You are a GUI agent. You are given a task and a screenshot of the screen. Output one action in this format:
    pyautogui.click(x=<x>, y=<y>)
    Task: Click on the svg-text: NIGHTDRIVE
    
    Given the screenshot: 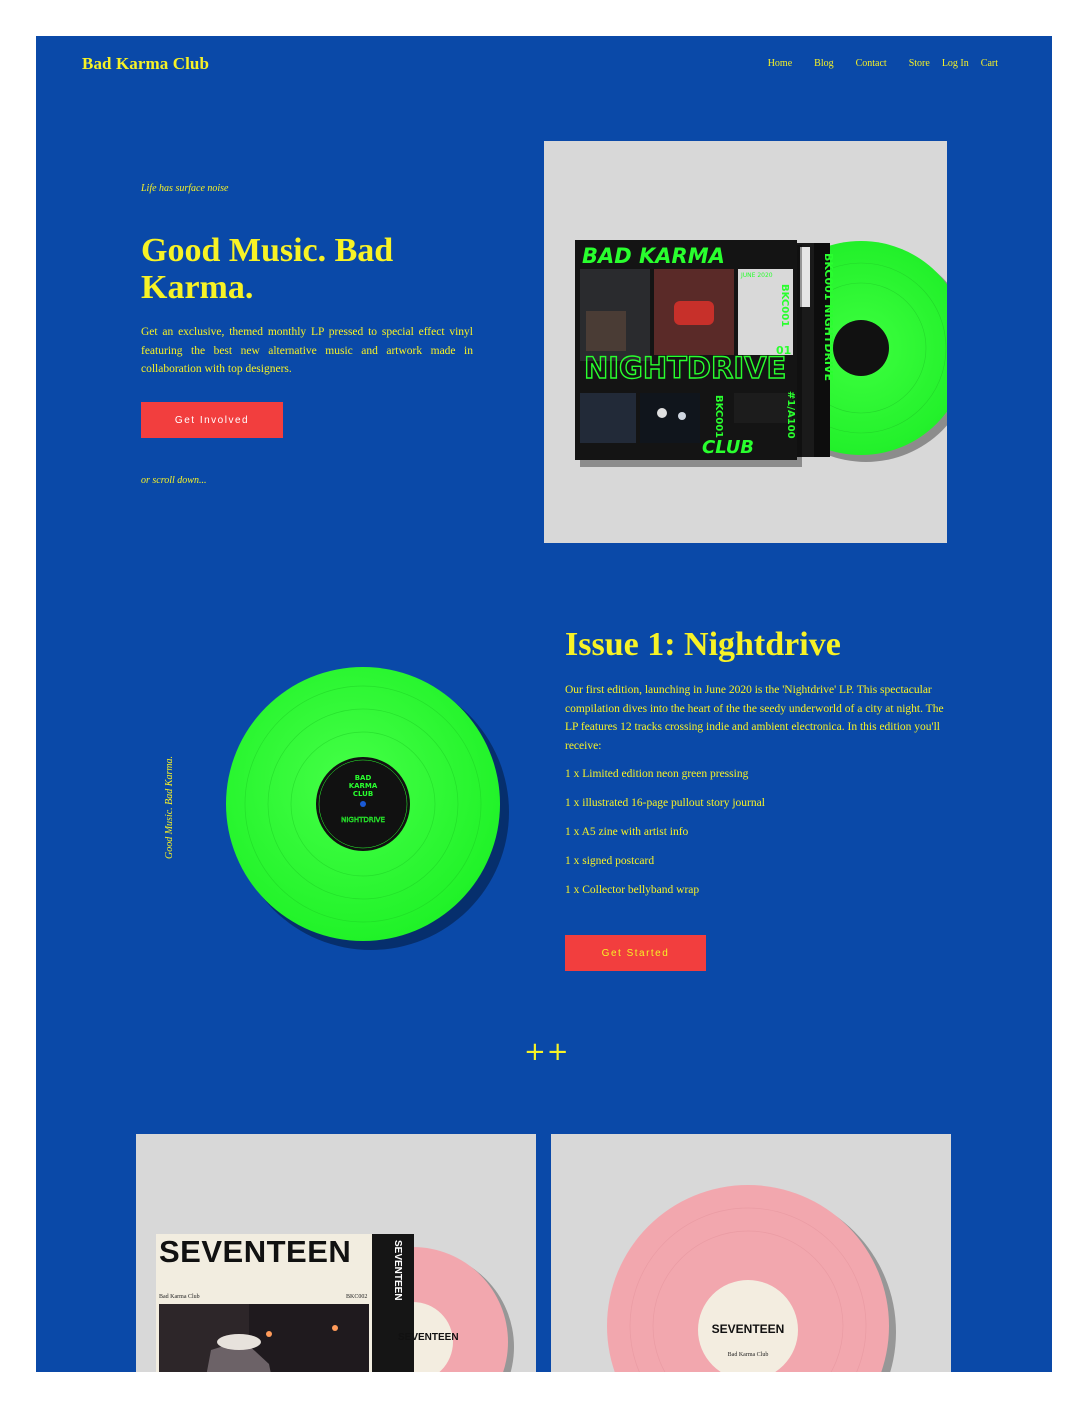 What is the action you would take?
    pyautogui.click(x=363, y=820)
    